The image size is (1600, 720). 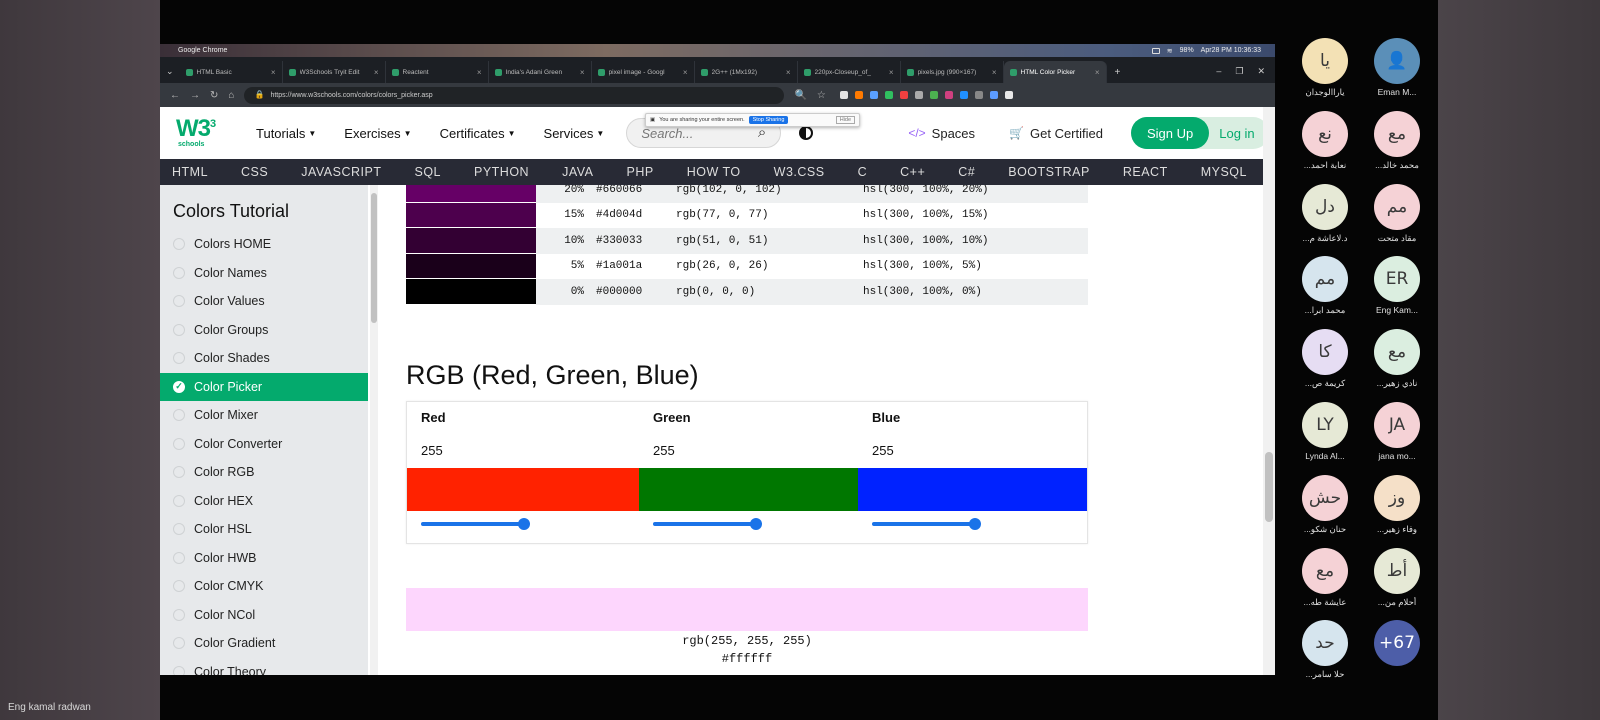 What do you see at coordinates (264, 301) in the screenshot?
I see `sidebar-item-color-values: Color Values` at bounding box center [264, 301].